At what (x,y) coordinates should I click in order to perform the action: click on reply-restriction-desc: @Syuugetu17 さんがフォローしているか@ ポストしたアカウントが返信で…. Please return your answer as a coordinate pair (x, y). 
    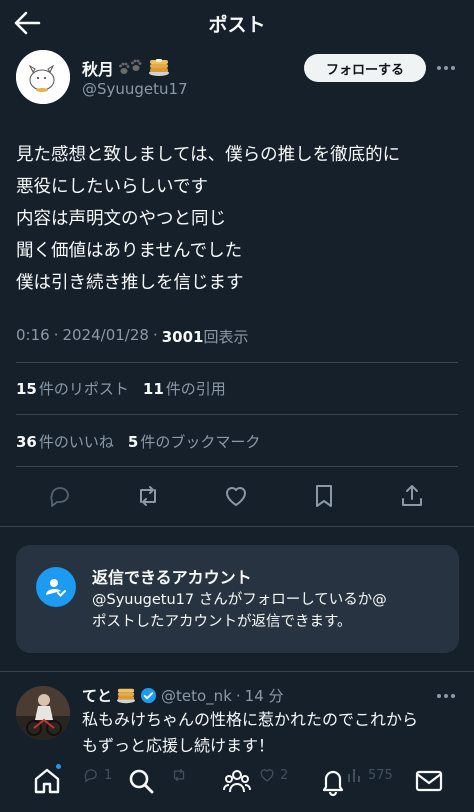
    Looking at the image, I should click on (267, 611).